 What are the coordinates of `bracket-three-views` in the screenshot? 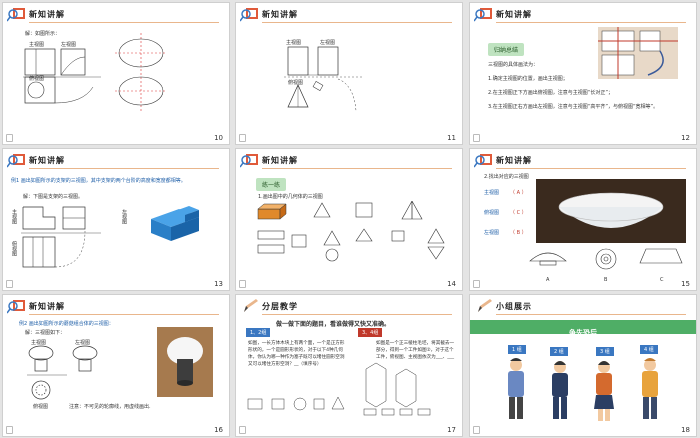 It's located at (61, 237).